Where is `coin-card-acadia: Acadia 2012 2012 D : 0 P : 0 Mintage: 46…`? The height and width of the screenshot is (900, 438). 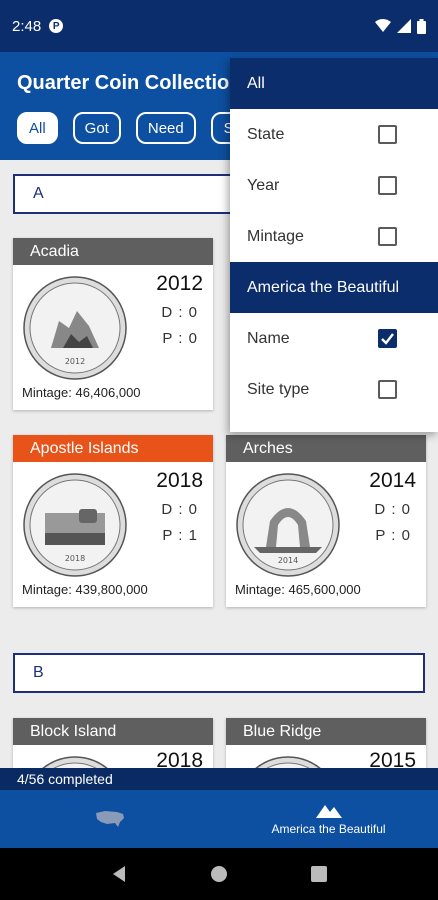
coin-card-acadia: Acadia 2012 2012 D : 0 P : 0 Mintage: 46… is located at coordinates (113, 324).